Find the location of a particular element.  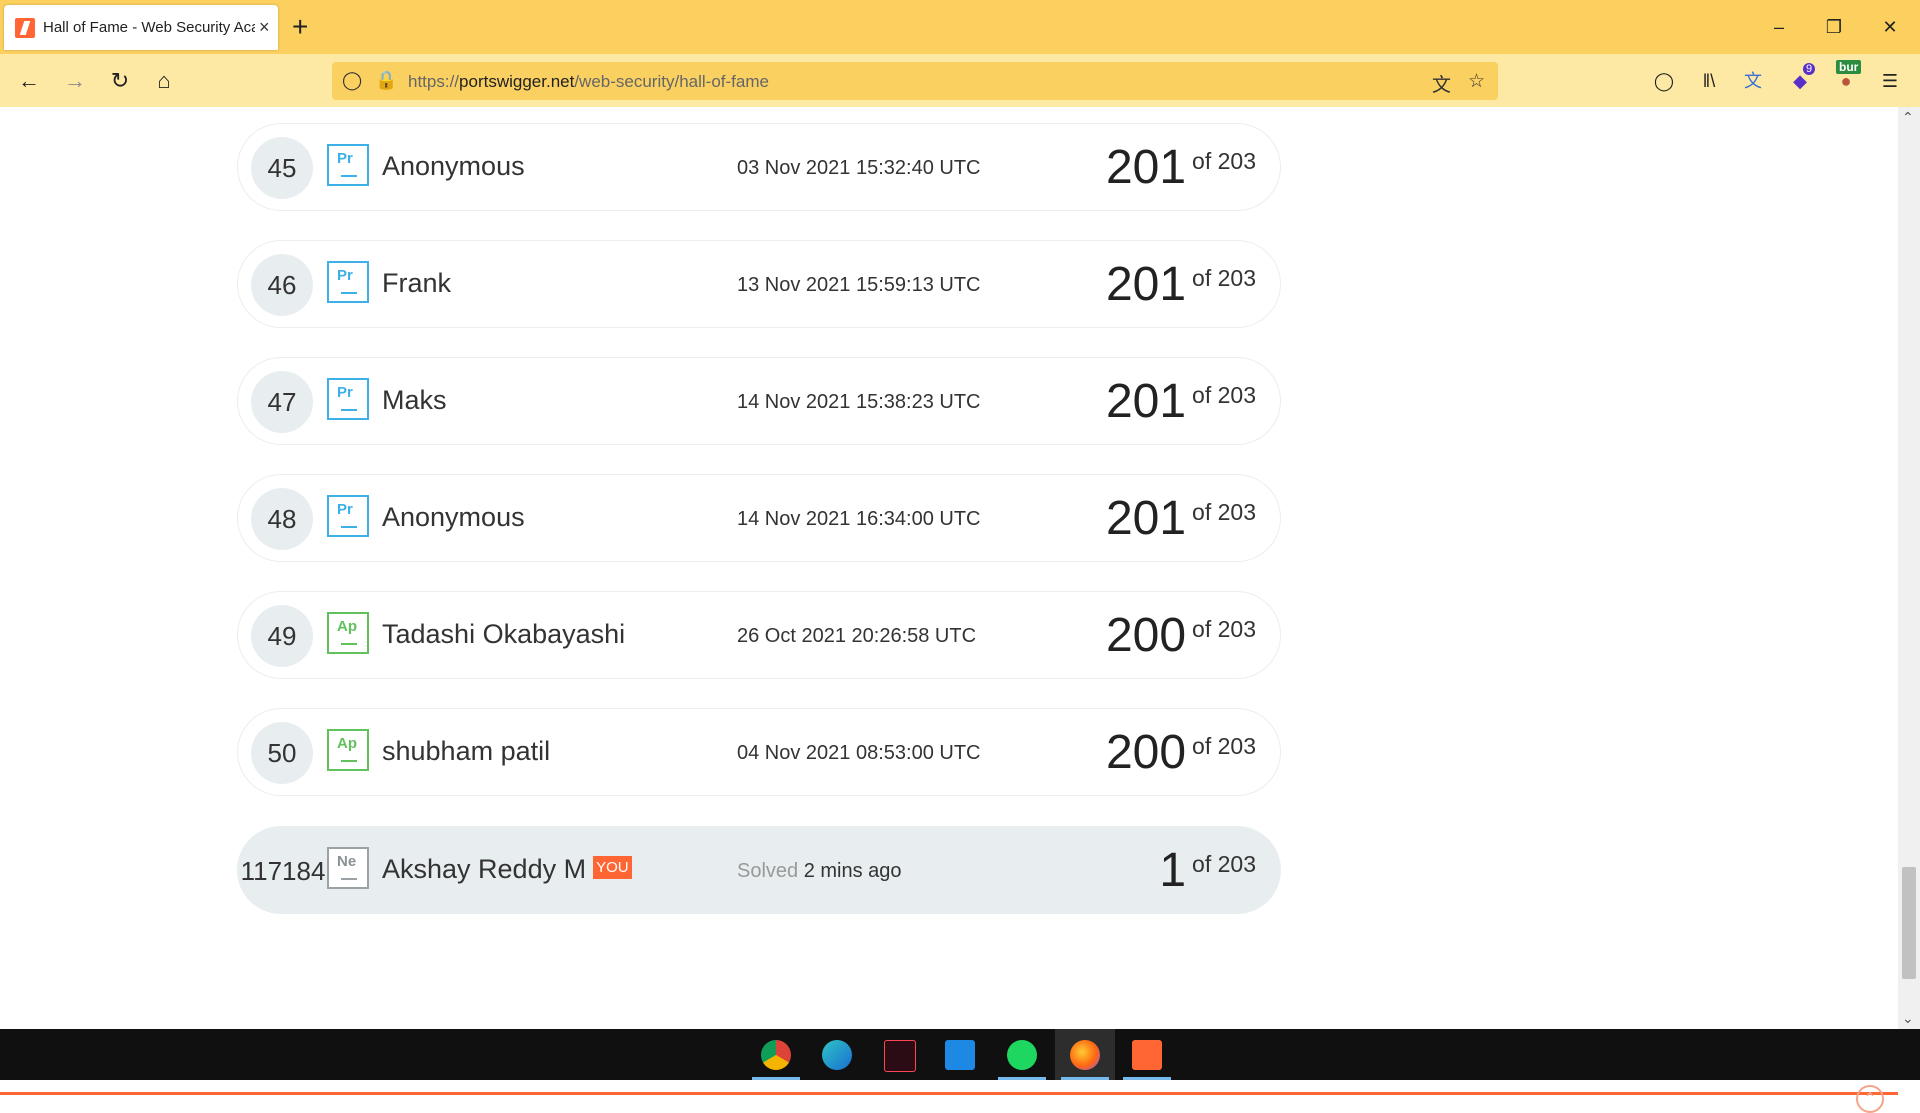

menu-hamburger-icon: ☰ is located at coordinates (1890, 81).